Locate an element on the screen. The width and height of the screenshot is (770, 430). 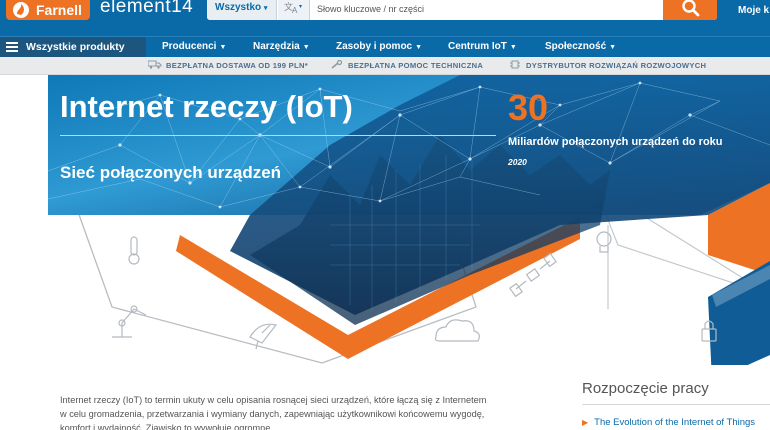
benefit-tech-support: BEZPŁATNA POMOC TECHNICZNA is located at coordinates (406, 66).